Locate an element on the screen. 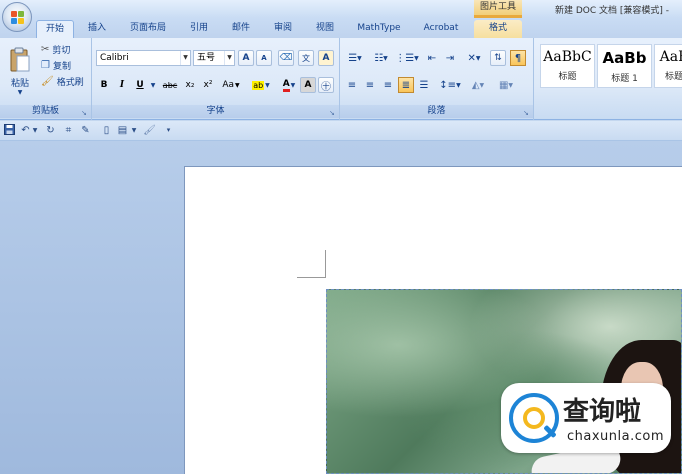  grow-font-icon: A is located at coordinates (246, 58).